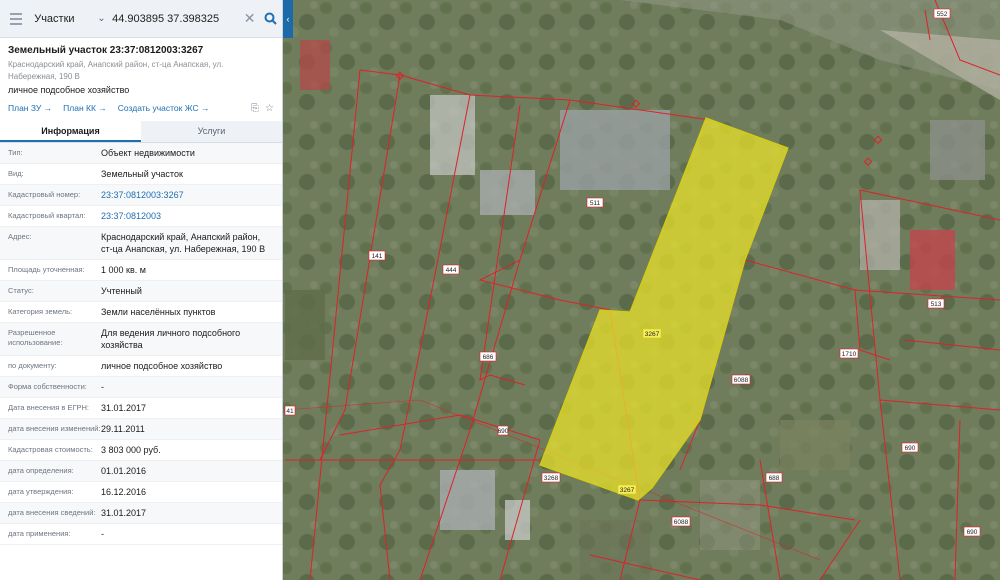 The image size is (1000, 580). I want to click on parcel-label: 41, so click(290, 411).